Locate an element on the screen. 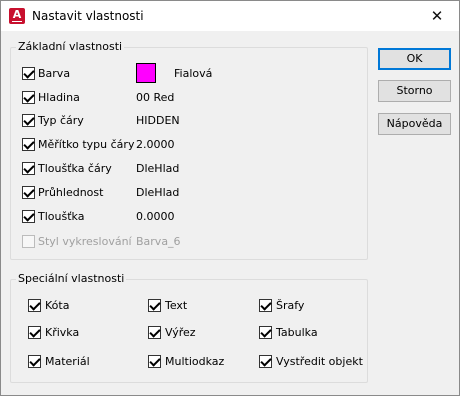  checkbox-tloustka-cary is located at coordinates (28, 168).